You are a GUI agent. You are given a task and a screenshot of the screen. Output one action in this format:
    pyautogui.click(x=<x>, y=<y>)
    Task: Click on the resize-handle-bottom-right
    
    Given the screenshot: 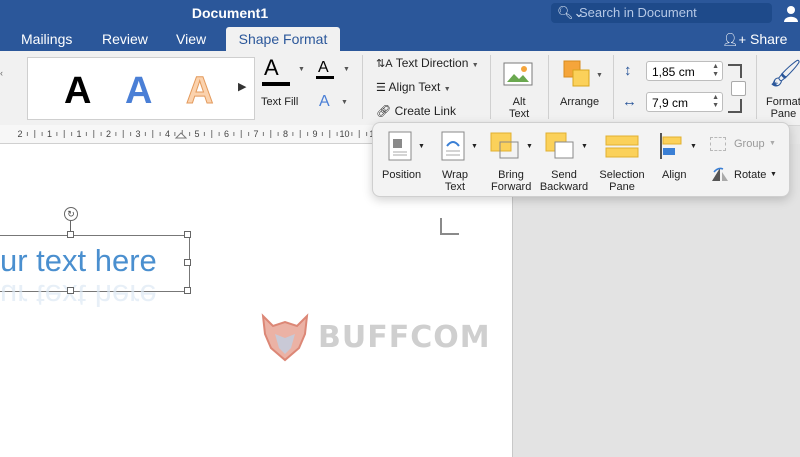 What is the action you would take?
    pyautogui.click(x=187, y=290)
    